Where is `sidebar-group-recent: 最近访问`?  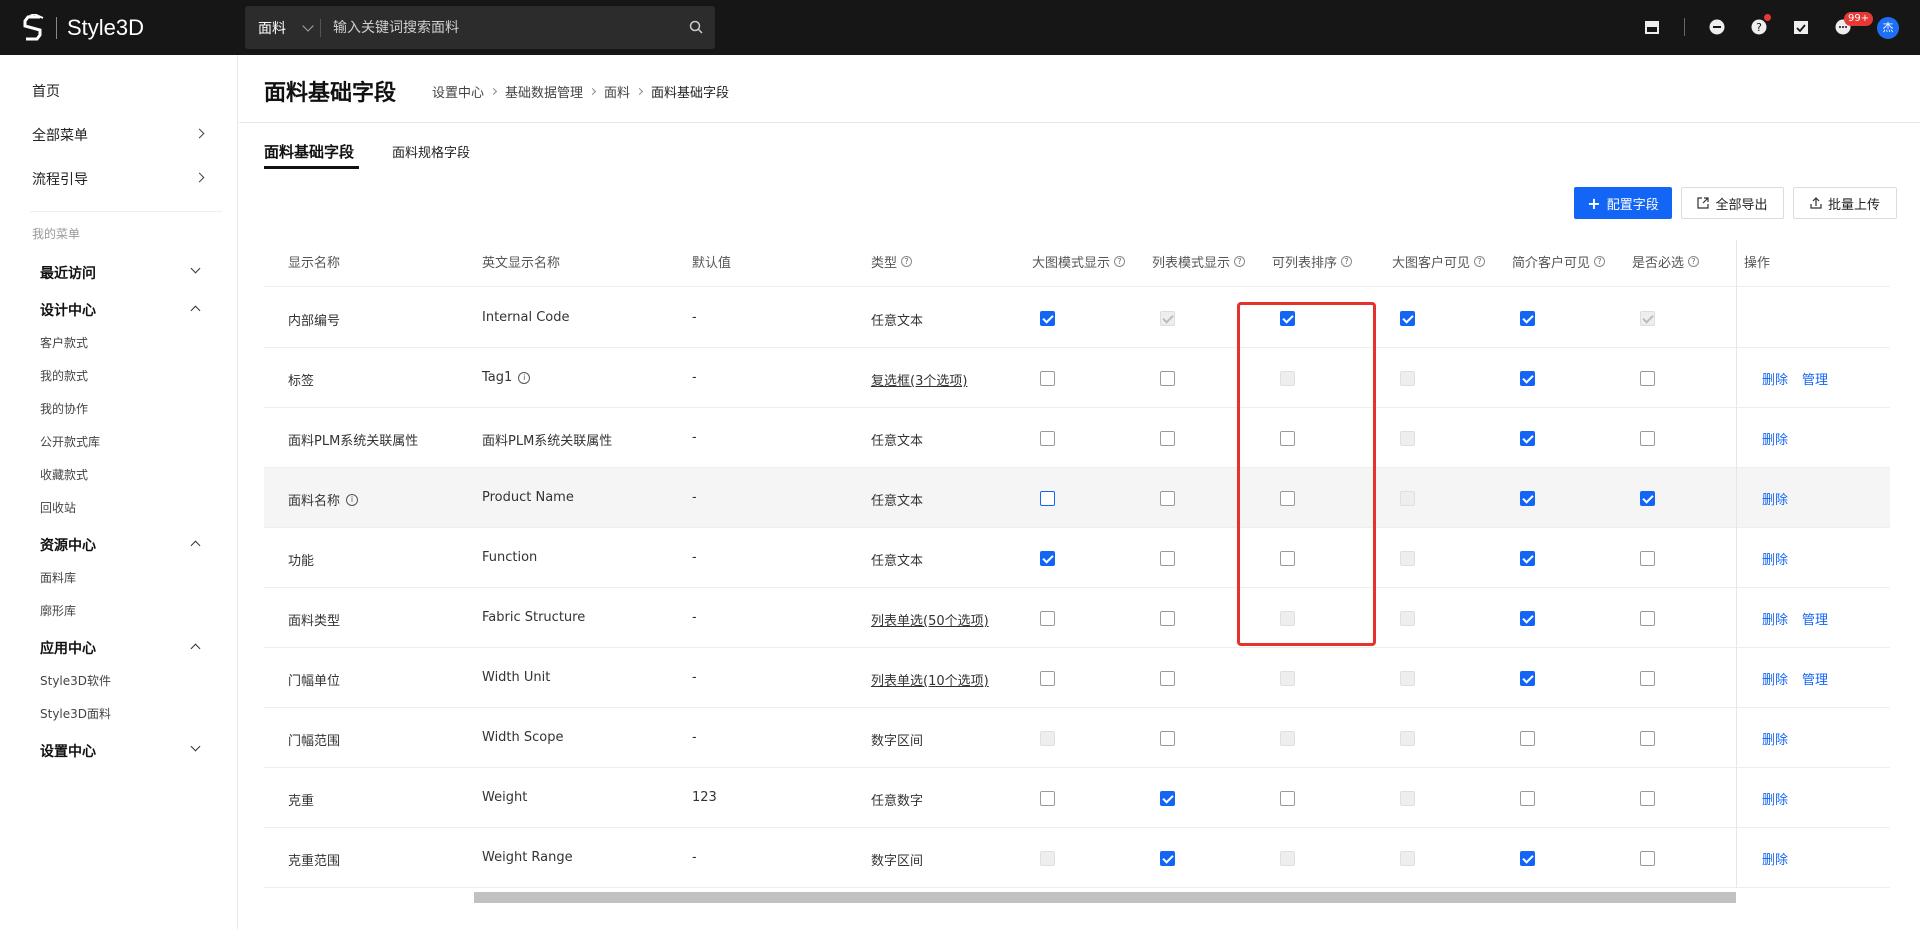
sidebar-group-recent: 最近访问 is located at coordinates (68, 273).